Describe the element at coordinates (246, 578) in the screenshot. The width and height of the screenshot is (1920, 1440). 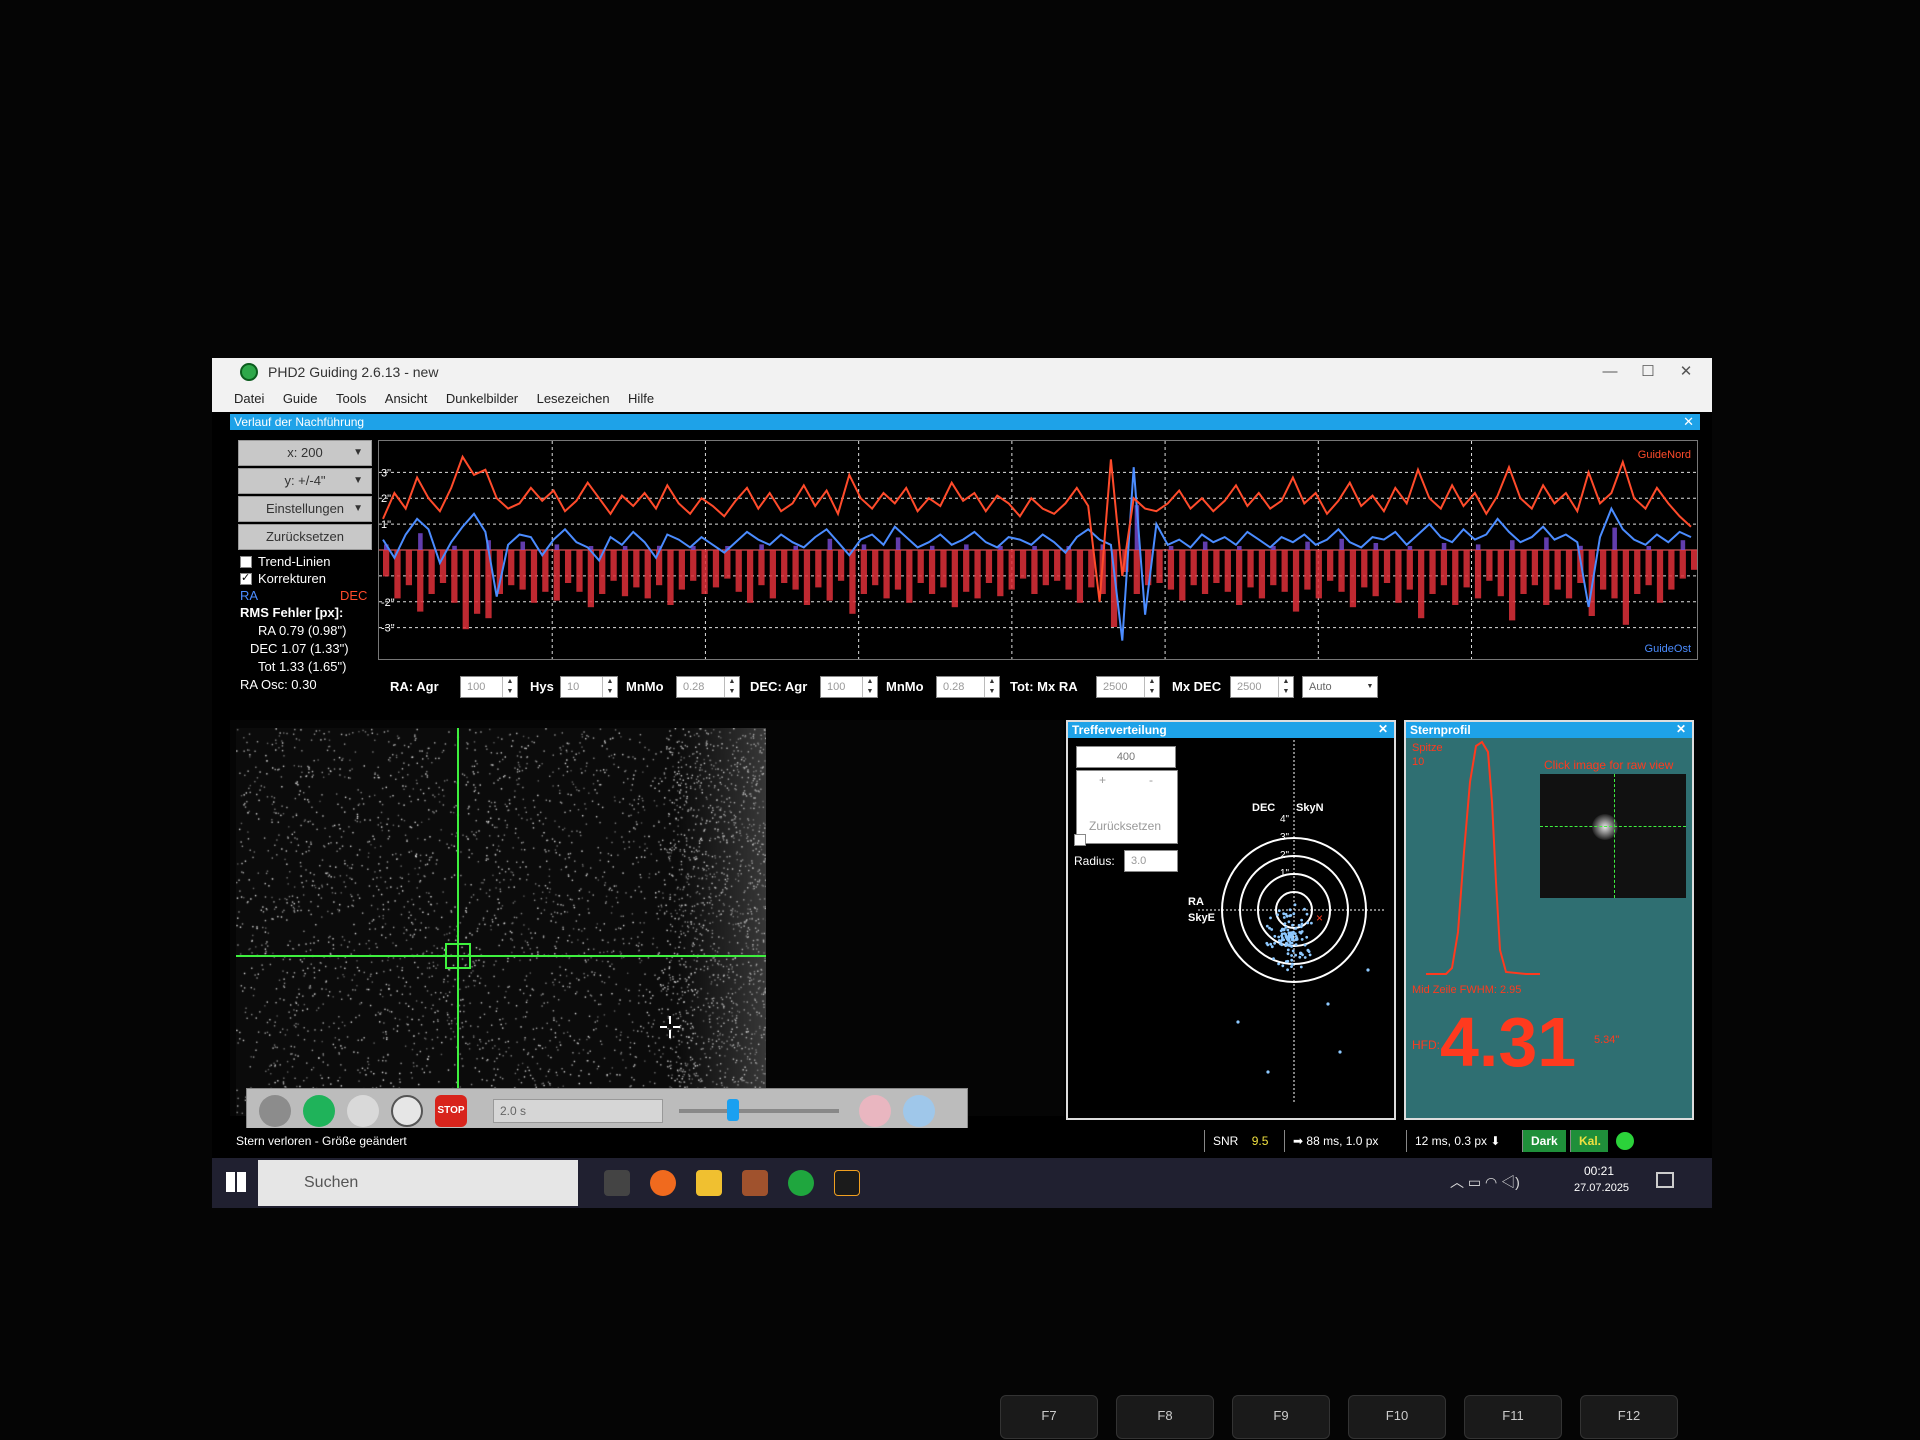
I see `corrections-checkbox` at that location.